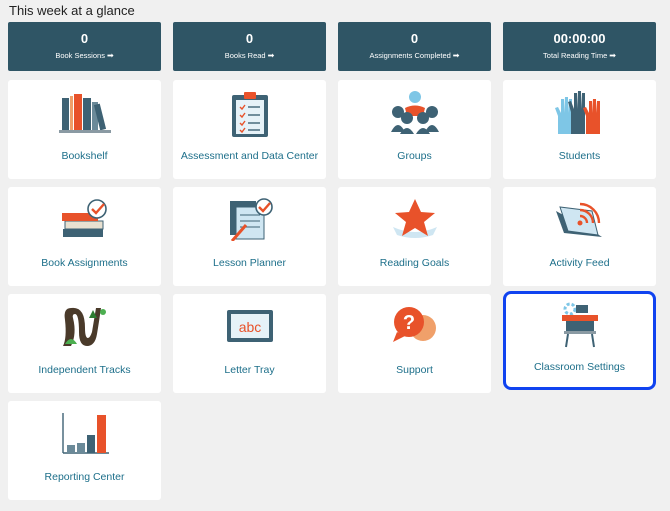 The width and height of the screenshot is (670, 511). I want to click on stat-assignments-completed: 0 Assignments Completed ➡, so click(414, 46).